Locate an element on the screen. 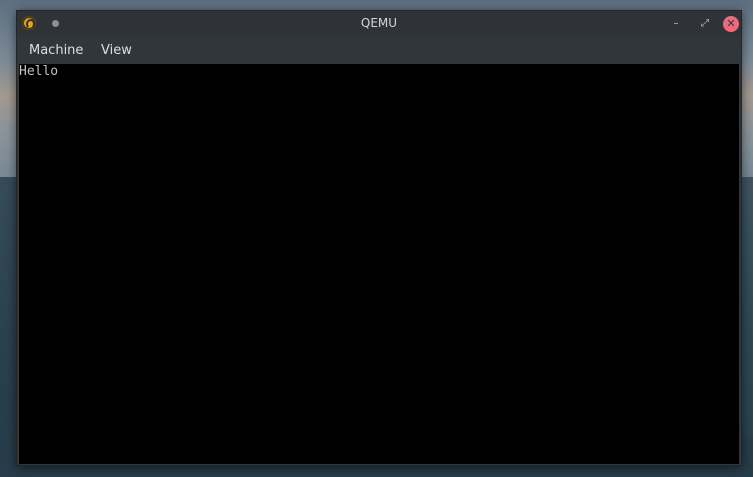 The image size is (753, 477). menu-view: View is located at coordinates (116, 50).